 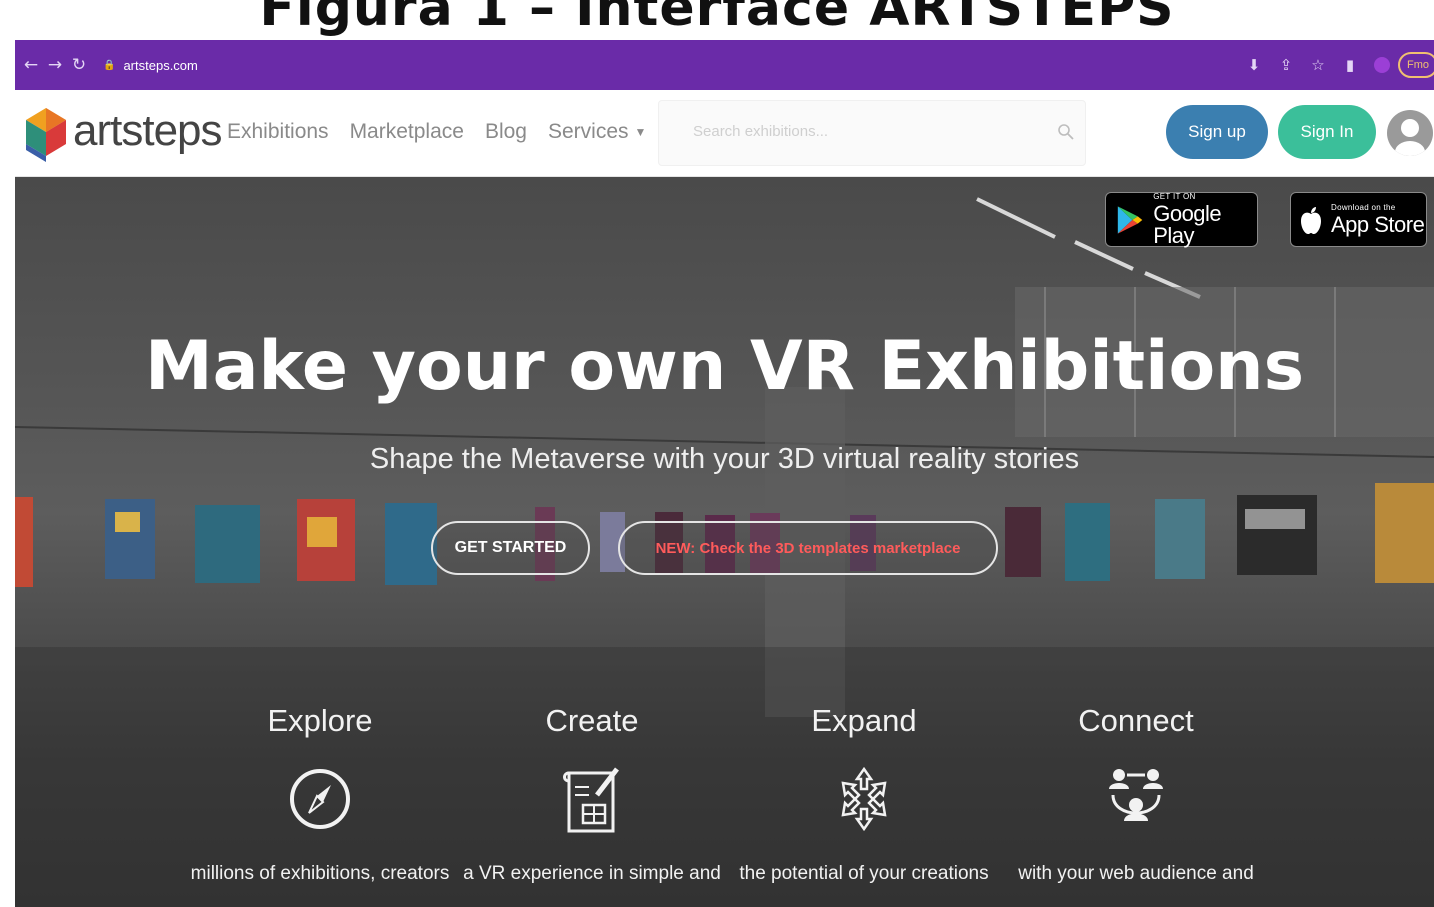 I want to click on google-badge-big-text: Google Play, so click(x=1187, y=224).